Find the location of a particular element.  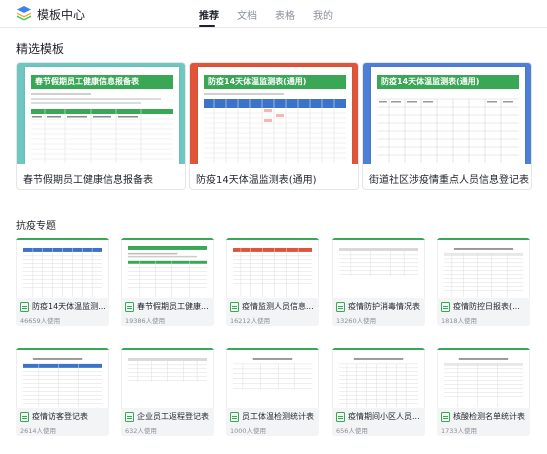

template-card: 疫情防控日报表(... 1818人使用 is located at coordinates (483, 282).